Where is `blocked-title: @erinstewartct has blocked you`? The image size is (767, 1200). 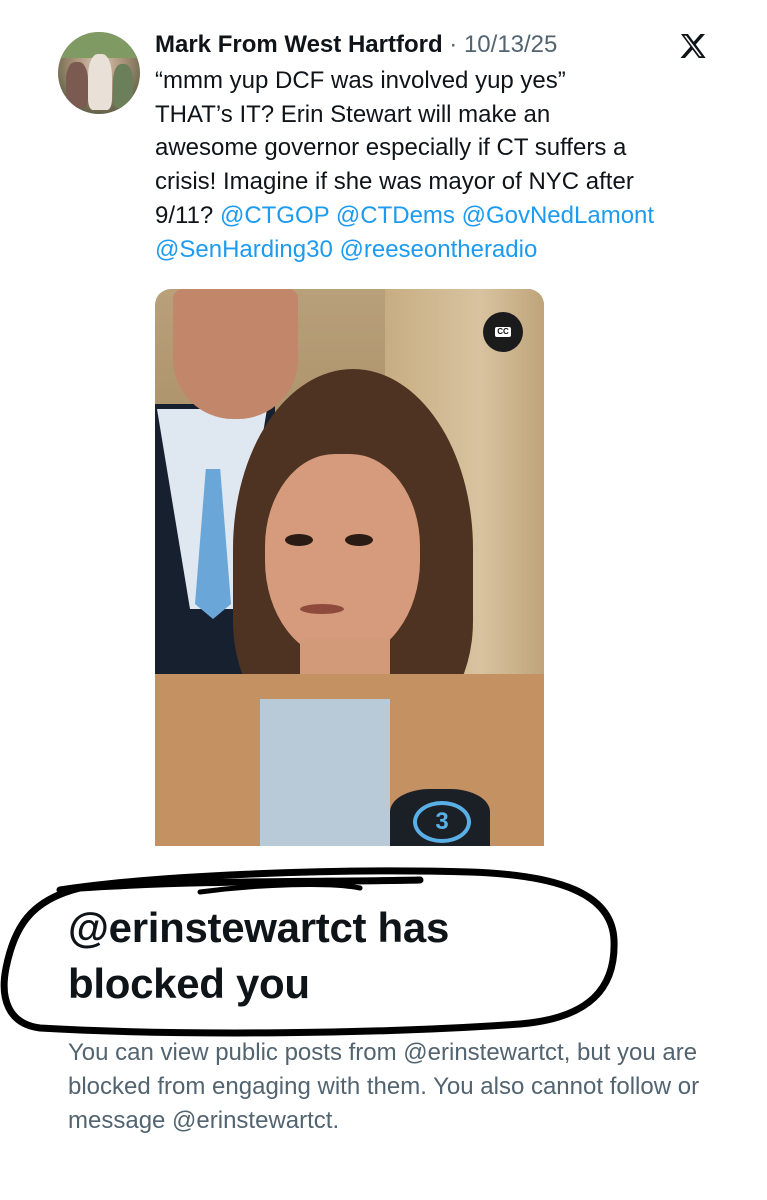 blocked-title: @erinstewartct has blocked you is located at coordinates (259, 955).